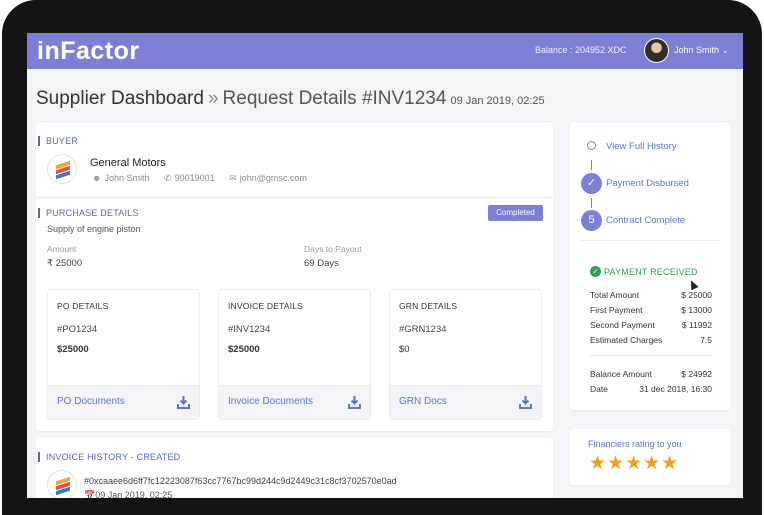 The image size is (764, 515). What do you see at coordinates (591, 220) in the screenshot?
I see `step-number-badge: 5` at bounding box center [591, 220].